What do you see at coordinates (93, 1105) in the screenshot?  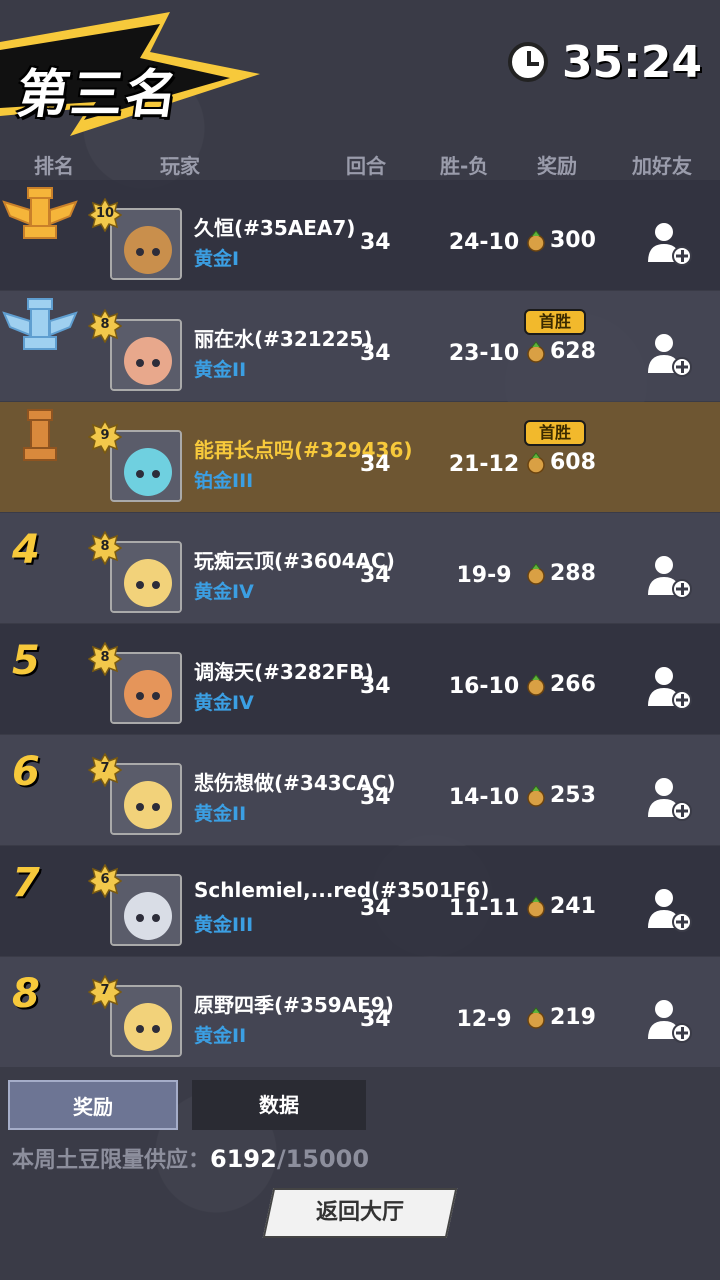 I see `tab-reward: 奖励` at bounding box center [93, 1105].